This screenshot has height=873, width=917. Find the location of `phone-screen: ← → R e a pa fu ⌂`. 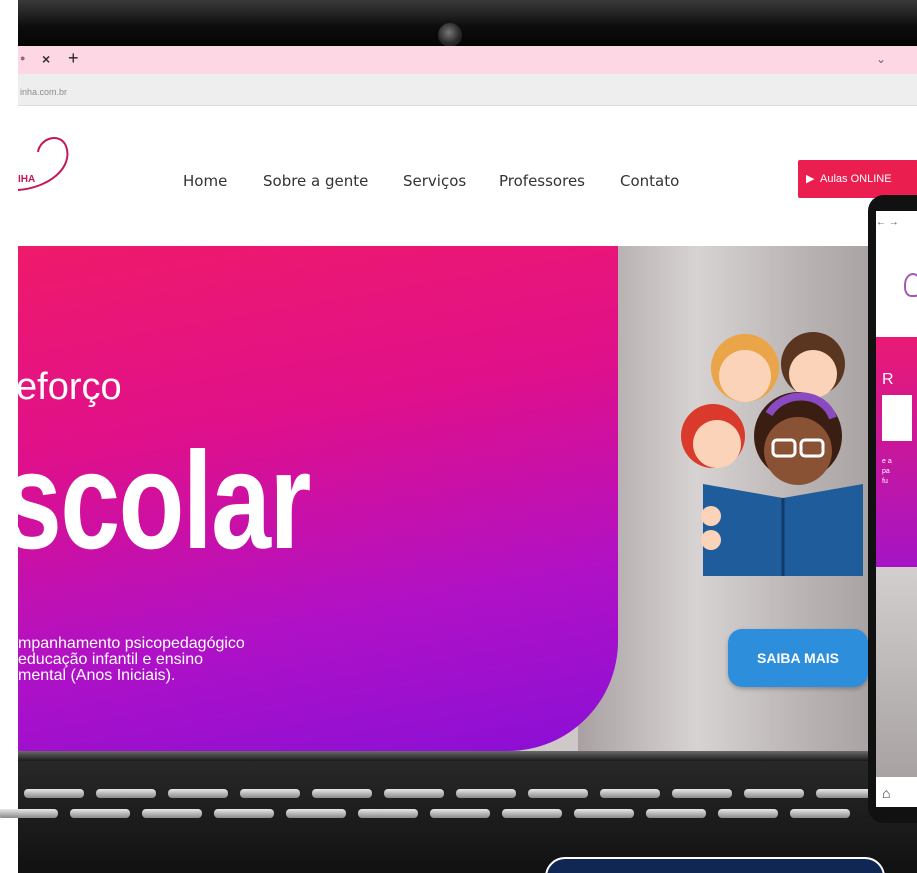

phone-screen: ← → R e a pa fu ⌂ is located at coordinates (896, 509).